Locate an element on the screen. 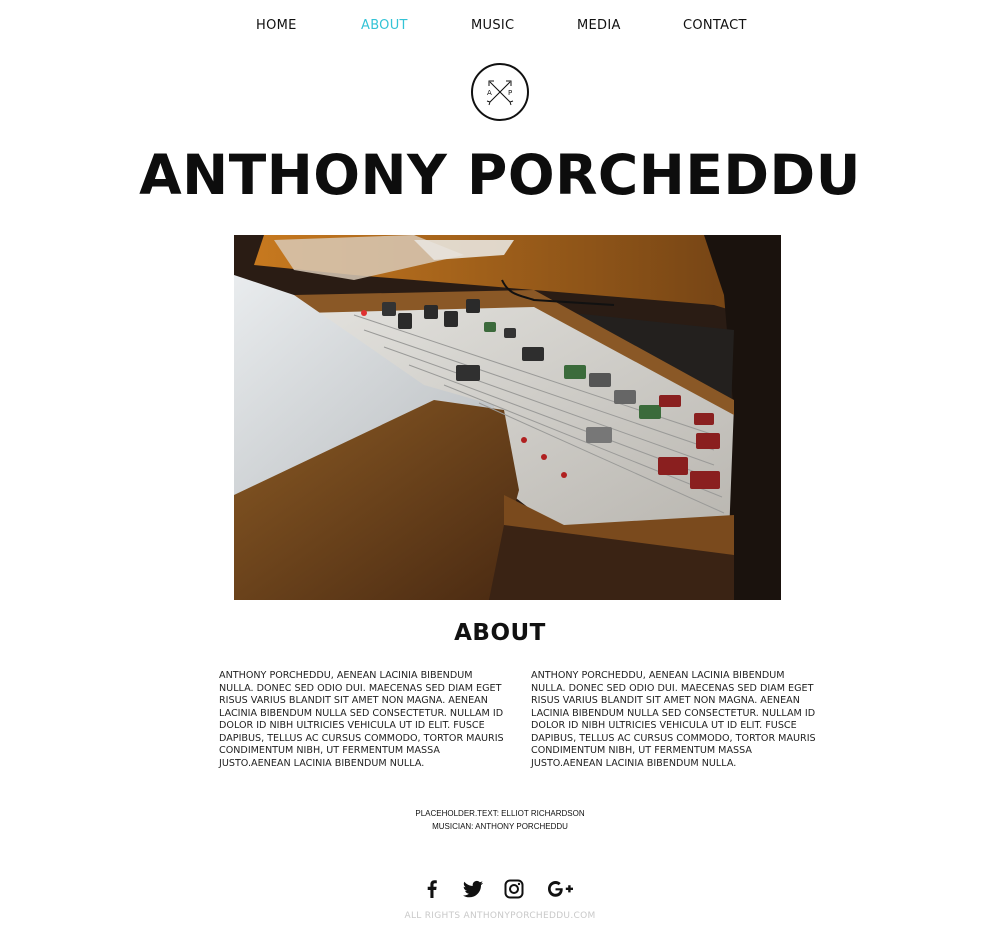  nav-about: ABOUT is located at coordinates (384, 25).